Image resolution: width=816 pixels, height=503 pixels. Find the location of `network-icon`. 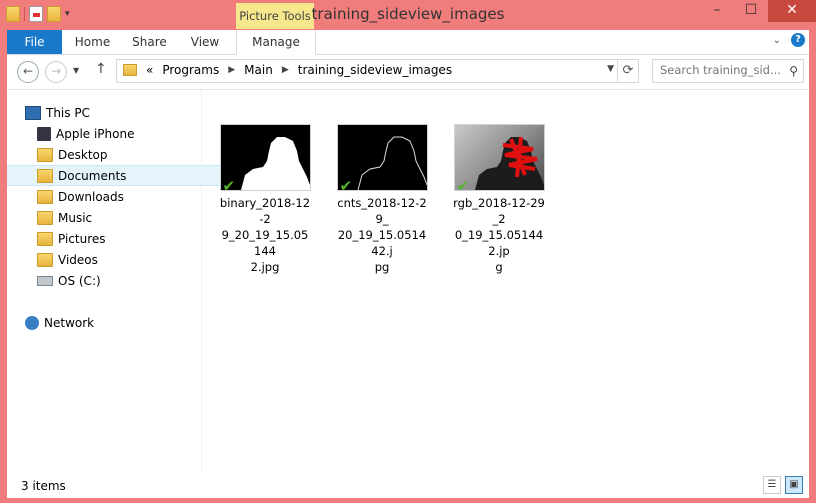

network-icon is located at coordinates (32, 322).